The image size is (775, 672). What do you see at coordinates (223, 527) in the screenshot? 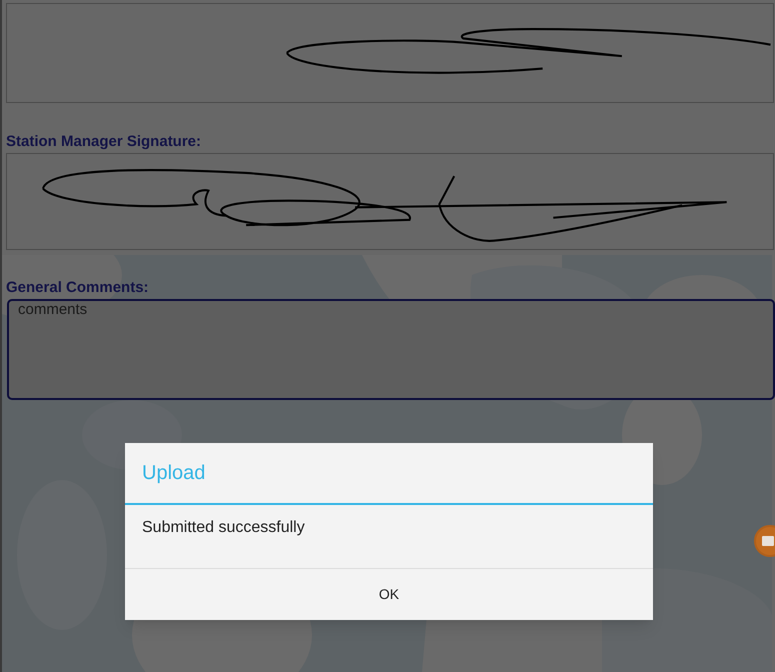
I see `dialog-message: Submitted successfully` at bounding box center [223, 527].